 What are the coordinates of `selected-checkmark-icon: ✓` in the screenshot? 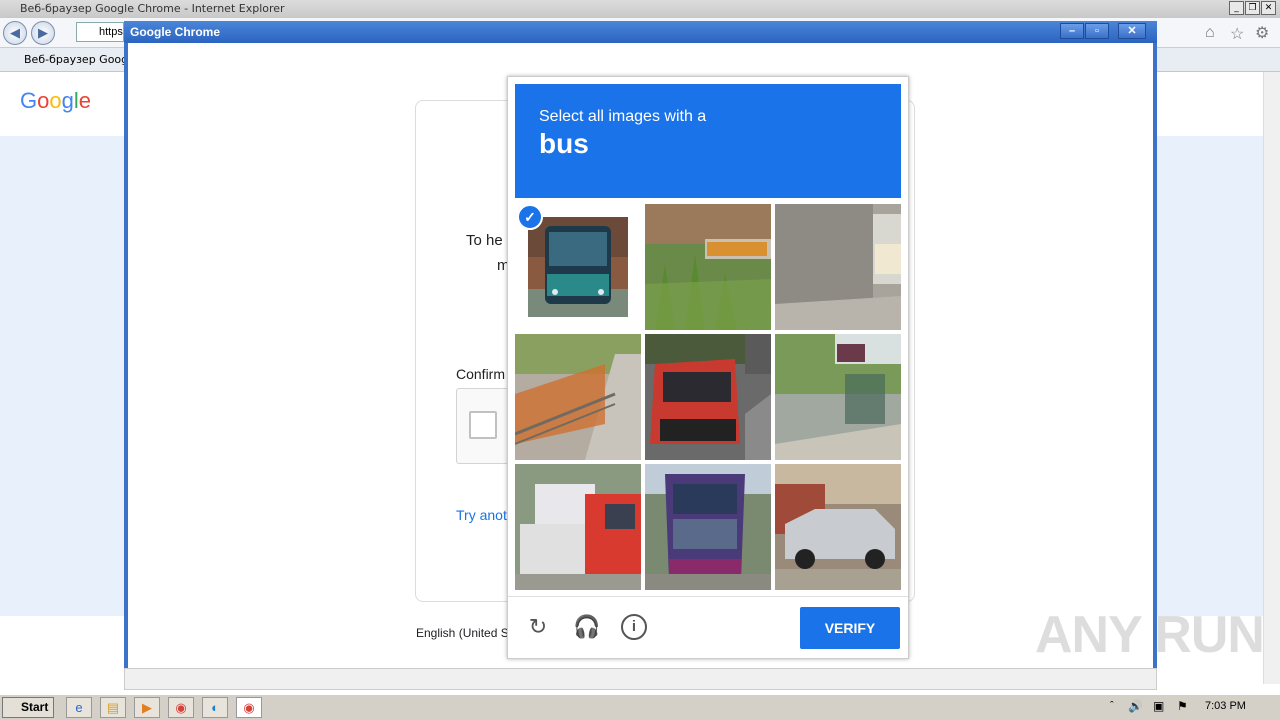 It's located at (530, 217).